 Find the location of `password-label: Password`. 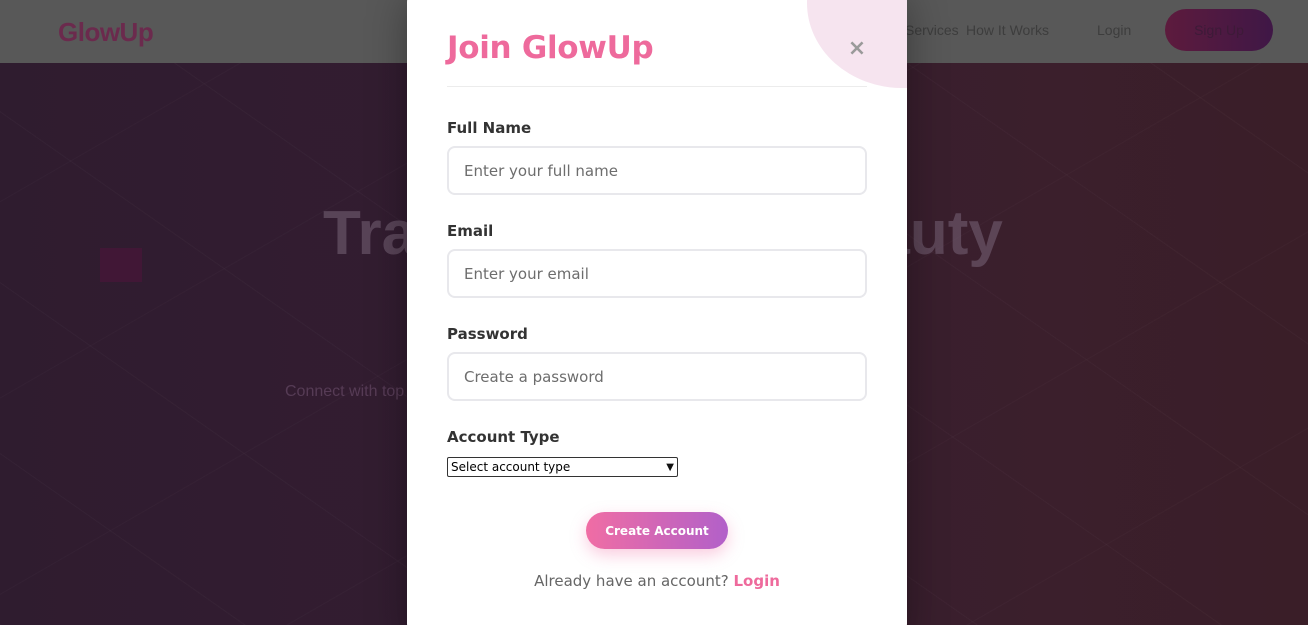

password-label: Password is located at coordinates (487, 334).